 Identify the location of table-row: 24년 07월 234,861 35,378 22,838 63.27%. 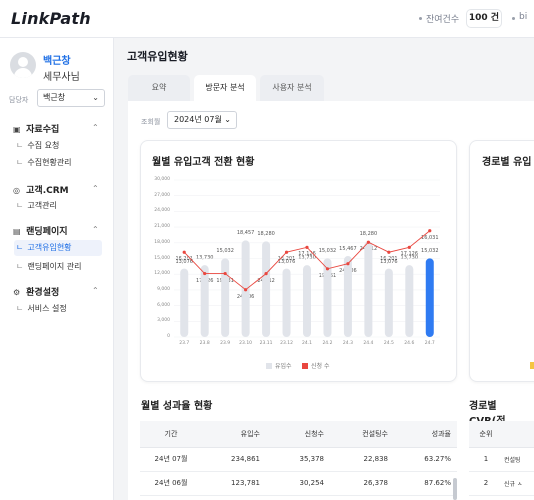
(298, 459).